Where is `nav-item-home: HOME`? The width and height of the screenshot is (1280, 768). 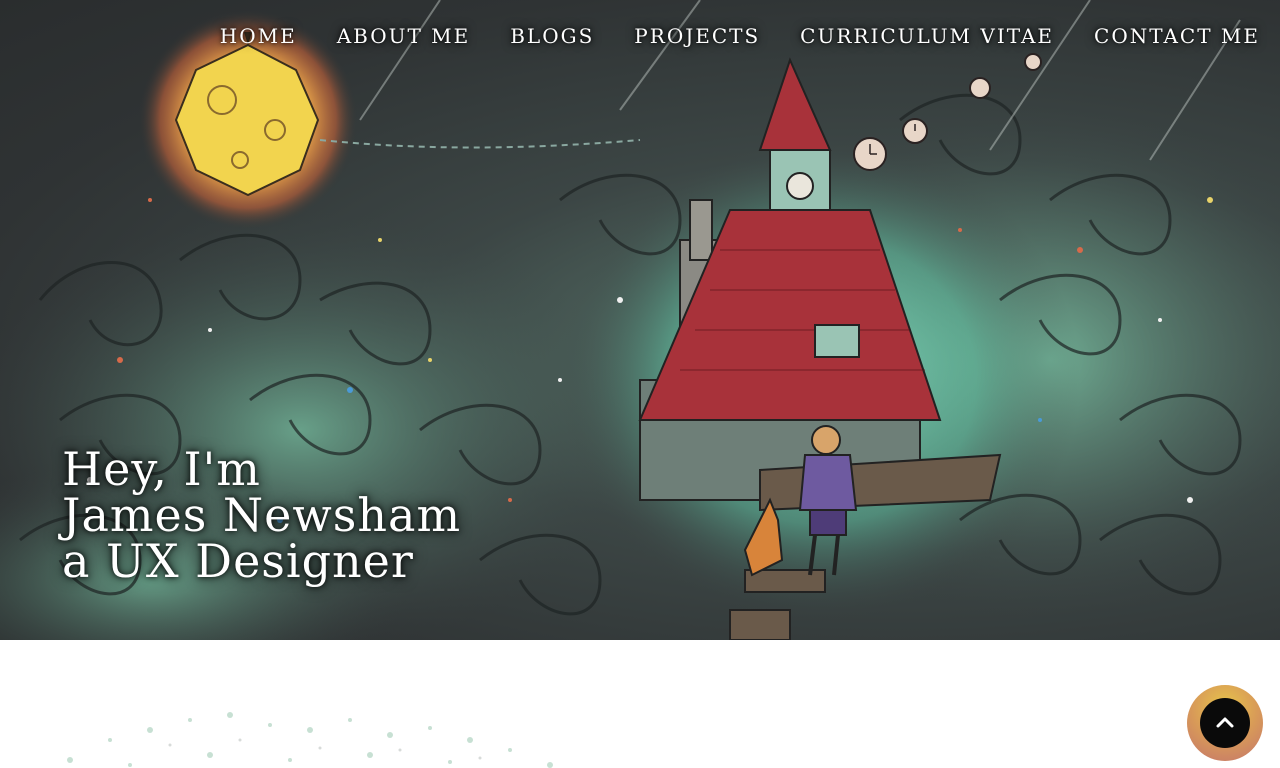 nav-item-home: HOME is located at coordinates (258, 36).